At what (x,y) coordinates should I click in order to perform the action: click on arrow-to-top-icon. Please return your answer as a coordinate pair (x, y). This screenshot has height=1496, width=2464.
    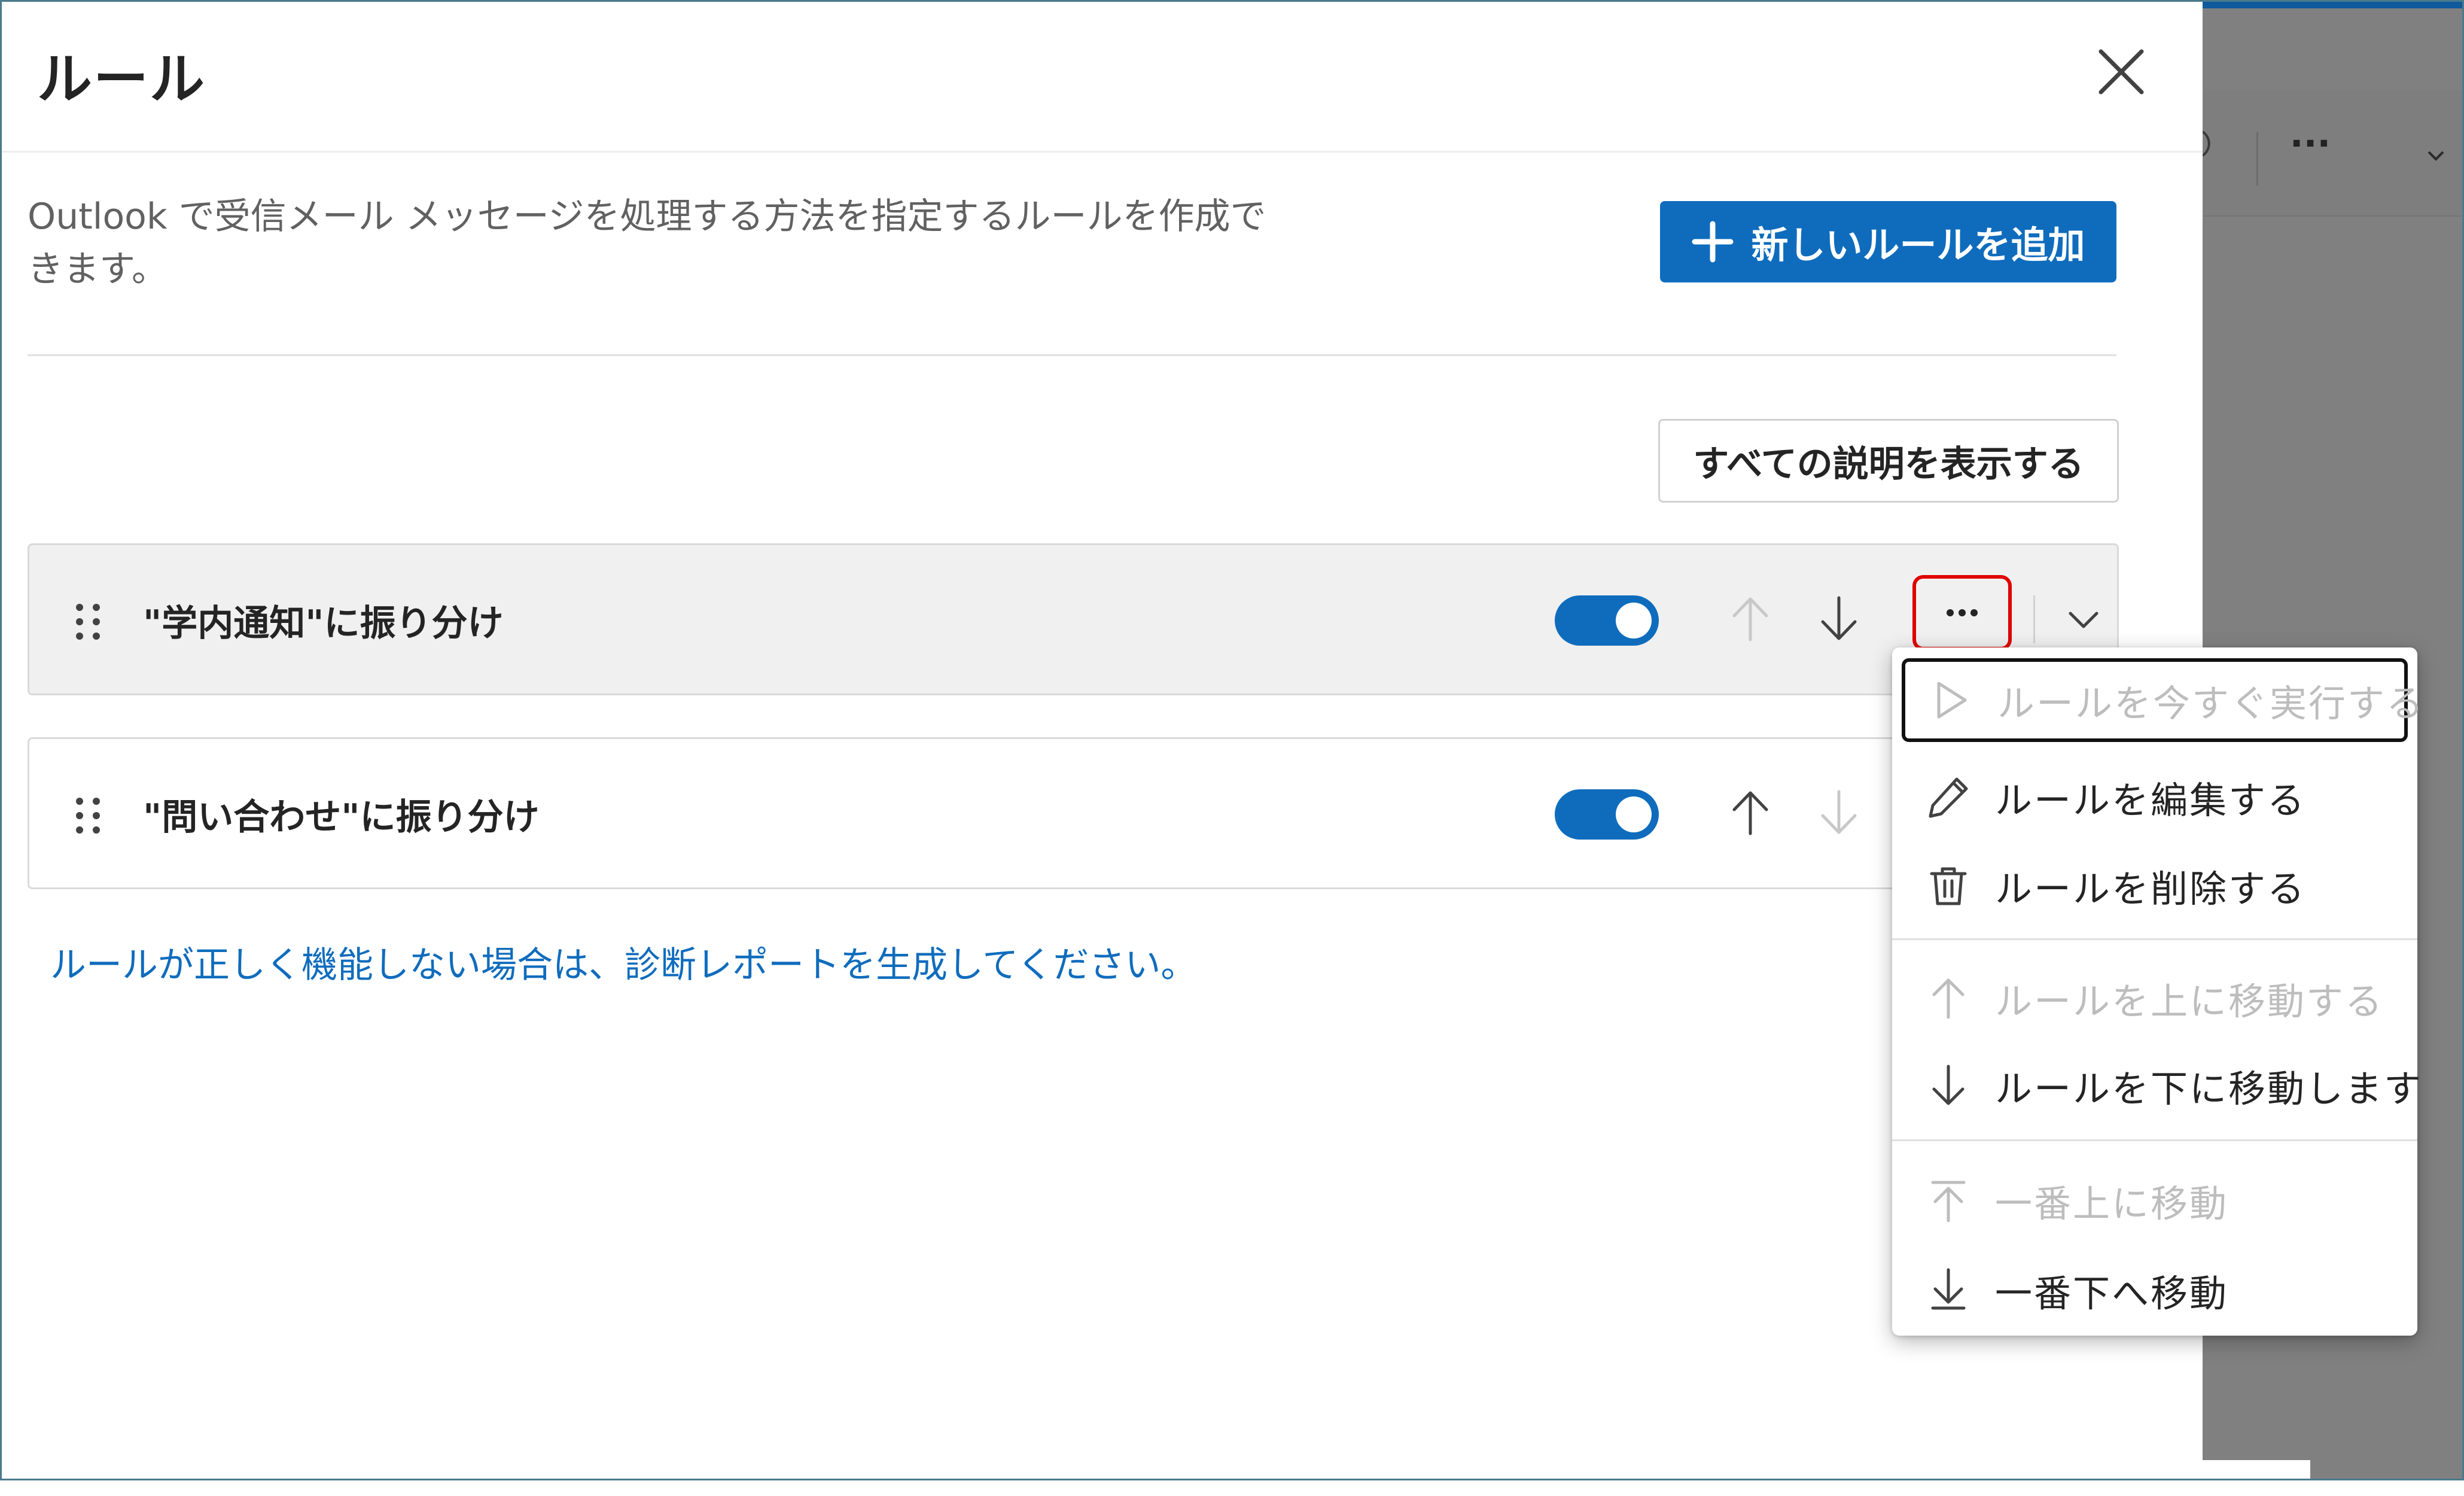
    Looking at the image, I should click on (1948, 1202).